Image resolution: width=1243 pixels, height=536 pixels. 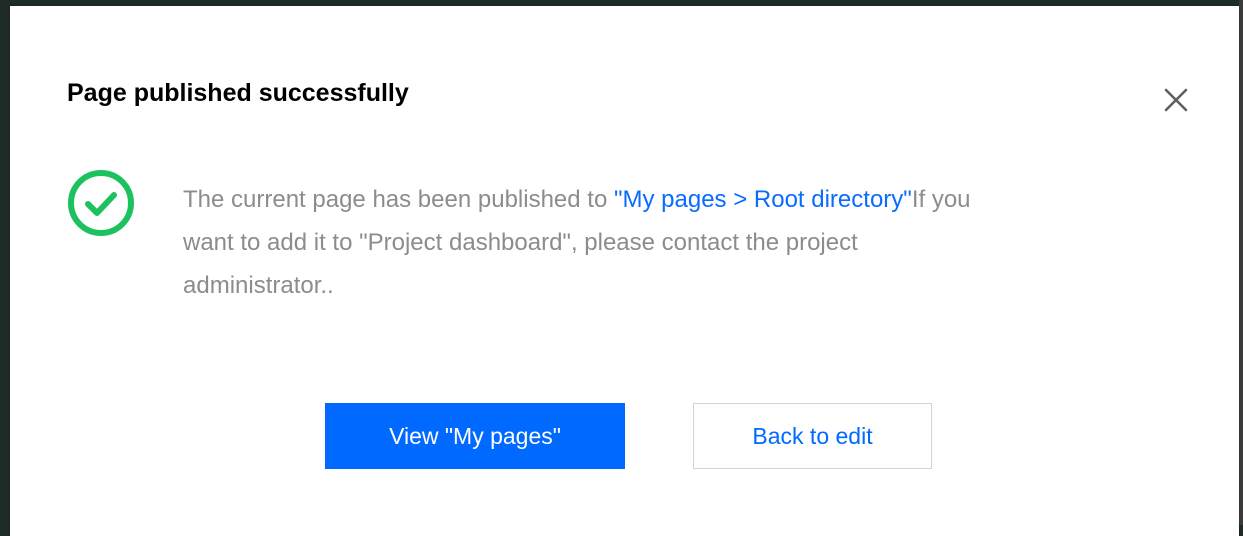 I want to click on close-icon, so click(x=1176, y=100).